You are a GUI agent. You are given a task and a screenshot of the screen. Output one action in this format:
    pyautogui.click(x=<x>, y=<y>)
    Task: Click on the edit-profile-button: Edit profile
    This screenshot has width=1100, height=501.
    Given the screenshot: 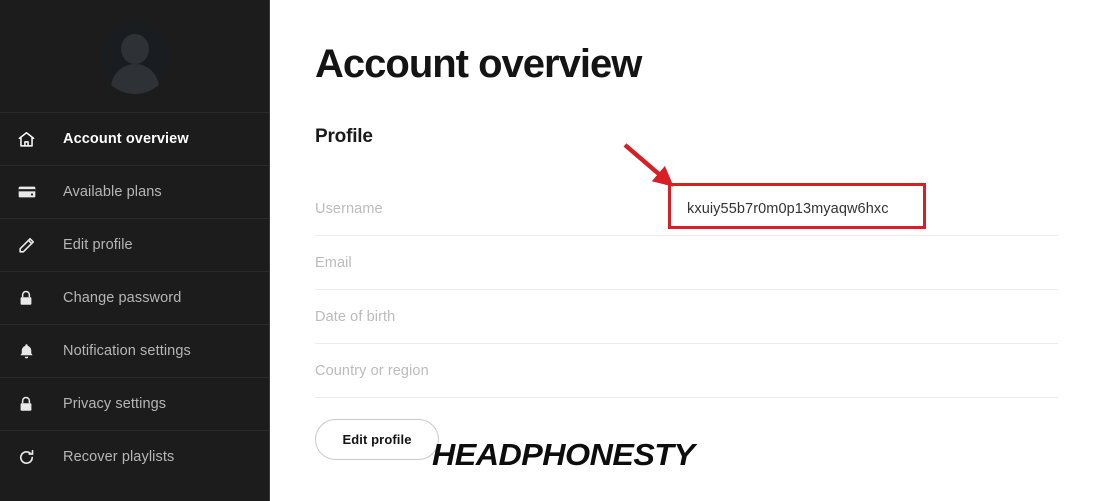 What is the action you would take?
    pyautogui.click(x=377, y=439)
    